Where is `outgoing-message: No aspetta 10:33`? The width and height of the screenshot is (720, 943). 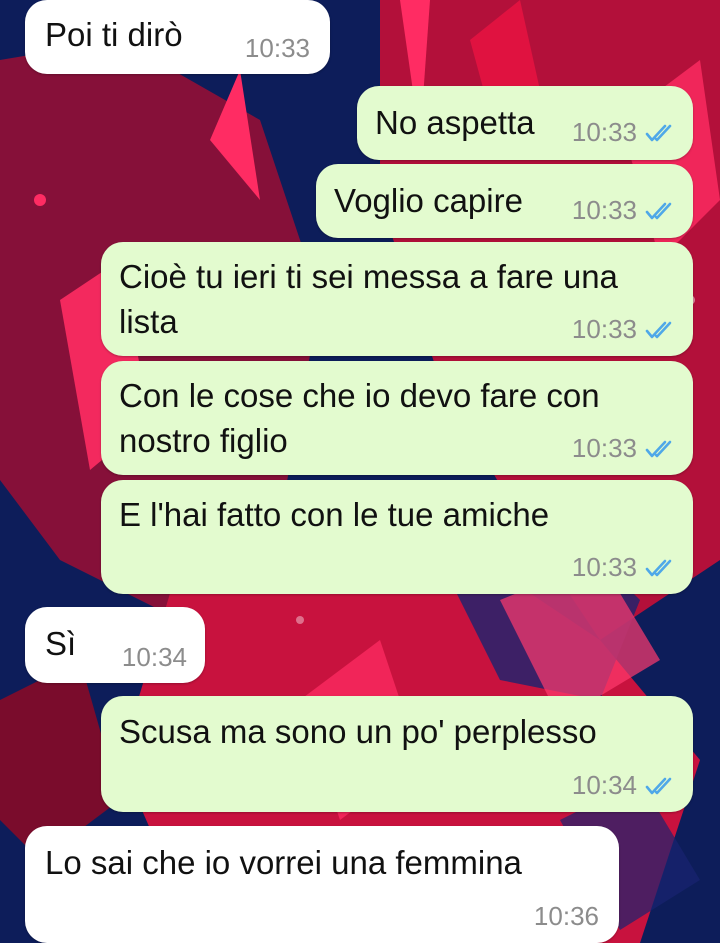
outgoing-message: No aspetta 10:33 is located at coordinates (525, 123).